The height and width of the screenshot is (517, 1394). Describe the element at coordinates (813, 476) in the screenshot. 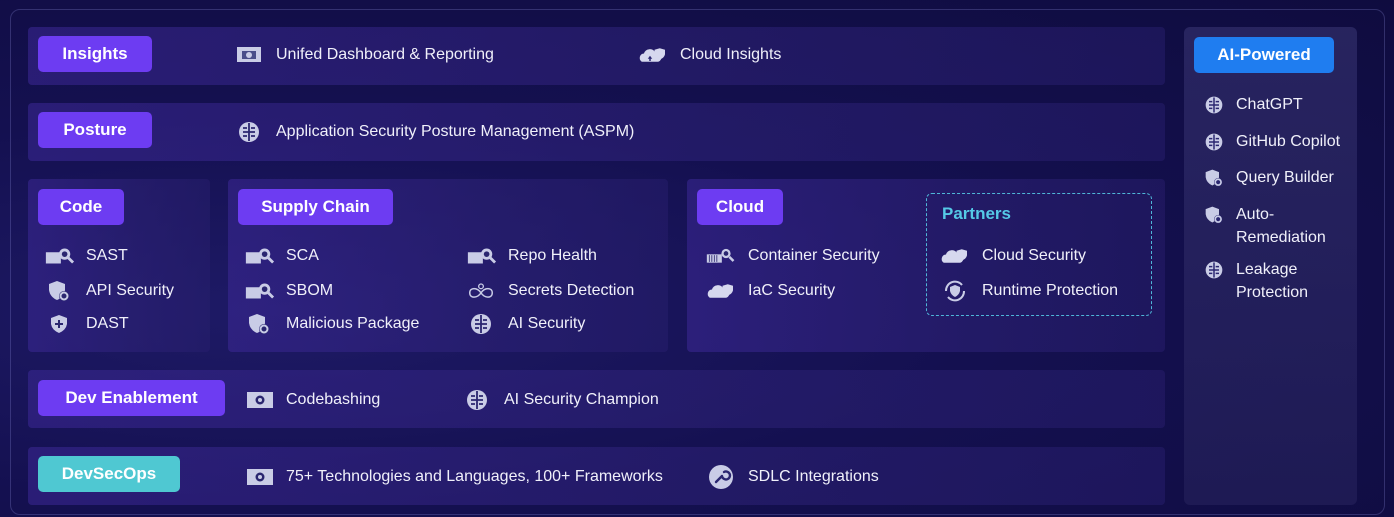

I see `sdlc-integrations-label: SDLC Integrations` at that location.